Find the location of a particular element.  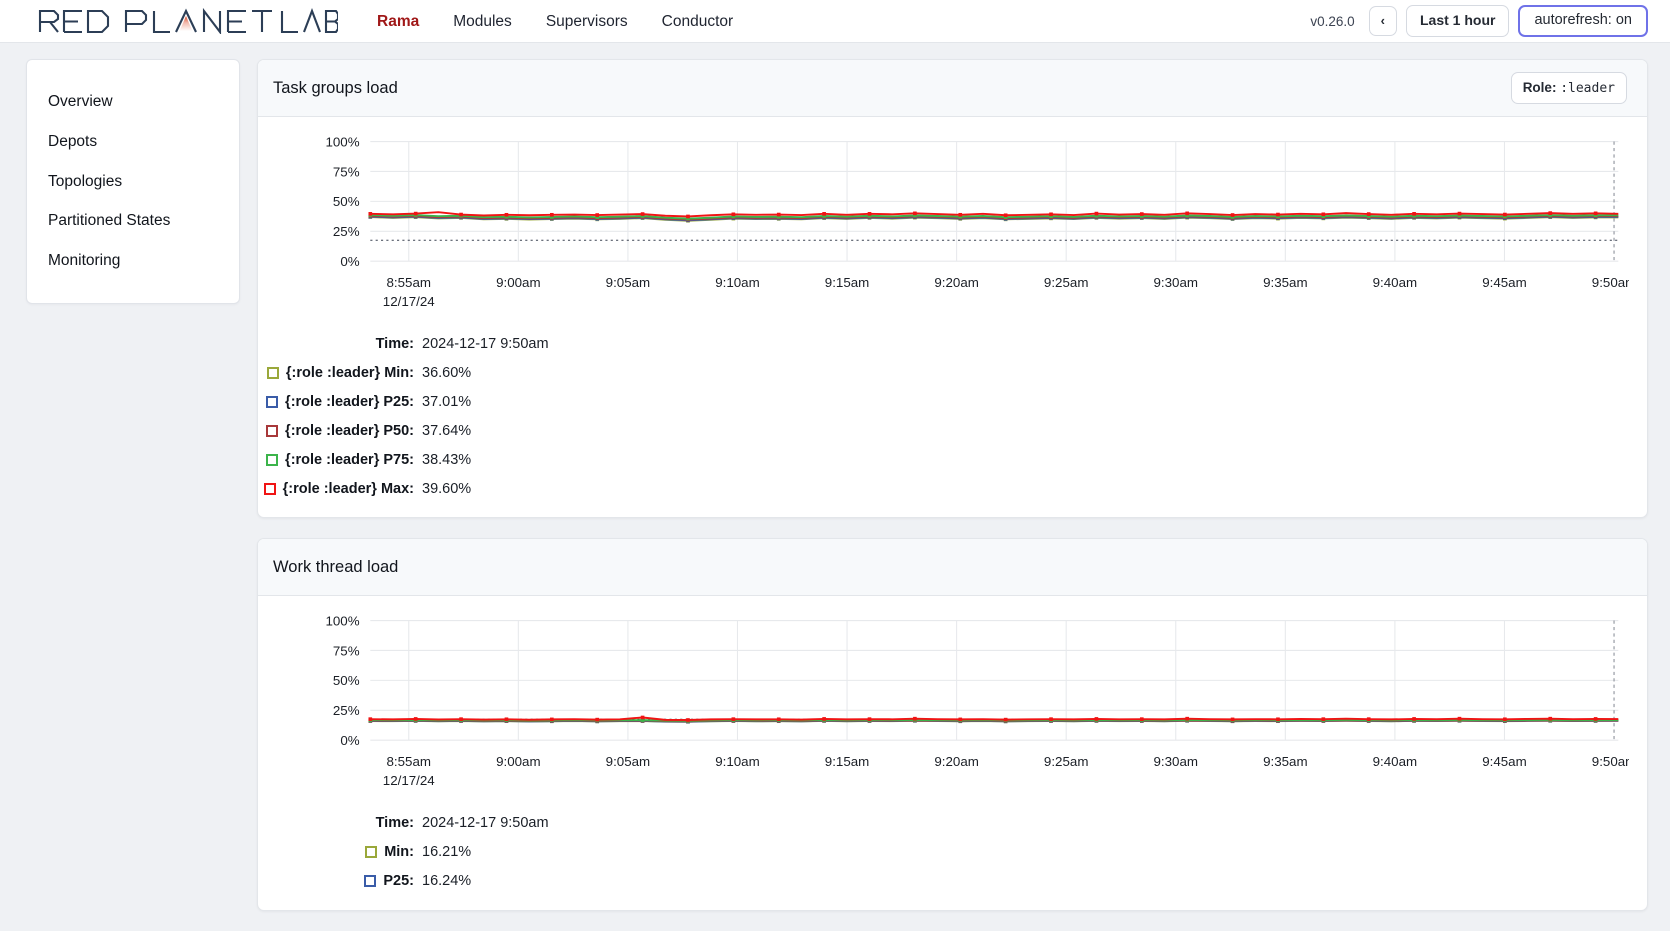

role-badge-value: :leader is located at coordinates (1587, 88).